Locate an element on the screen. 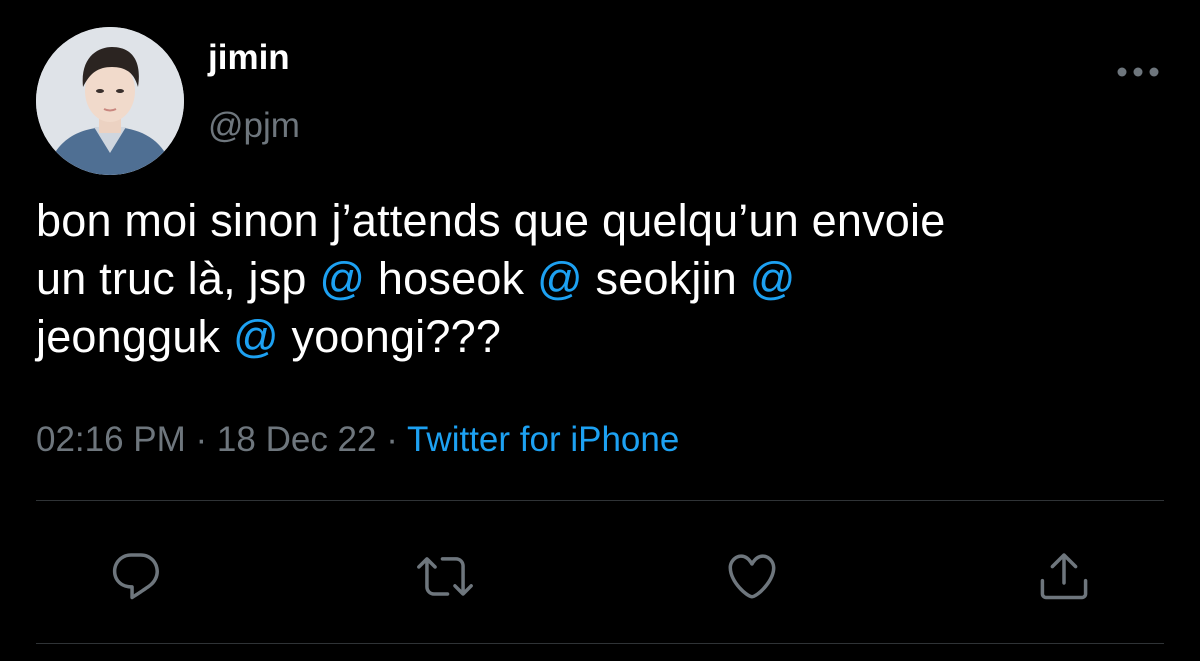  avatar is located at coordinates (110, 101).